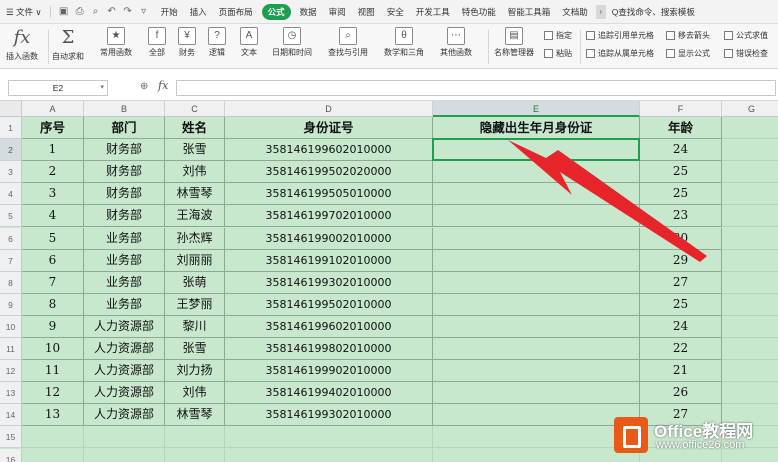 The width and height of the screenshot is (778, 462). Describe the element at coordinates (348, 42) in the screenshot. I see `lookup-button: ⌕ 查找与引用` at that location.